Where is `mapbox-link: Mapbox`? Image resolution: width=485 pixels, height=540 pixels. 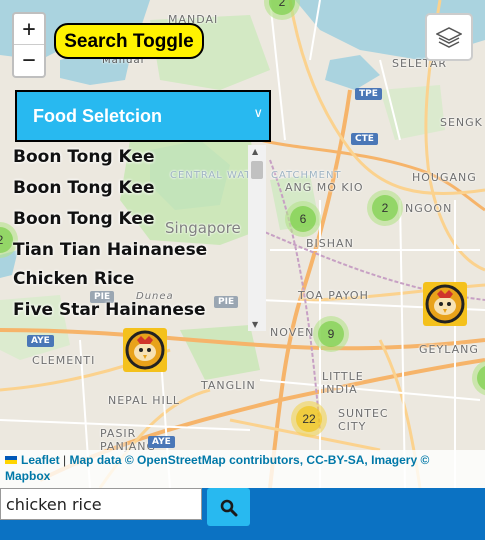
mapbox-link: Mapbox is located at coordinates (27, 476).